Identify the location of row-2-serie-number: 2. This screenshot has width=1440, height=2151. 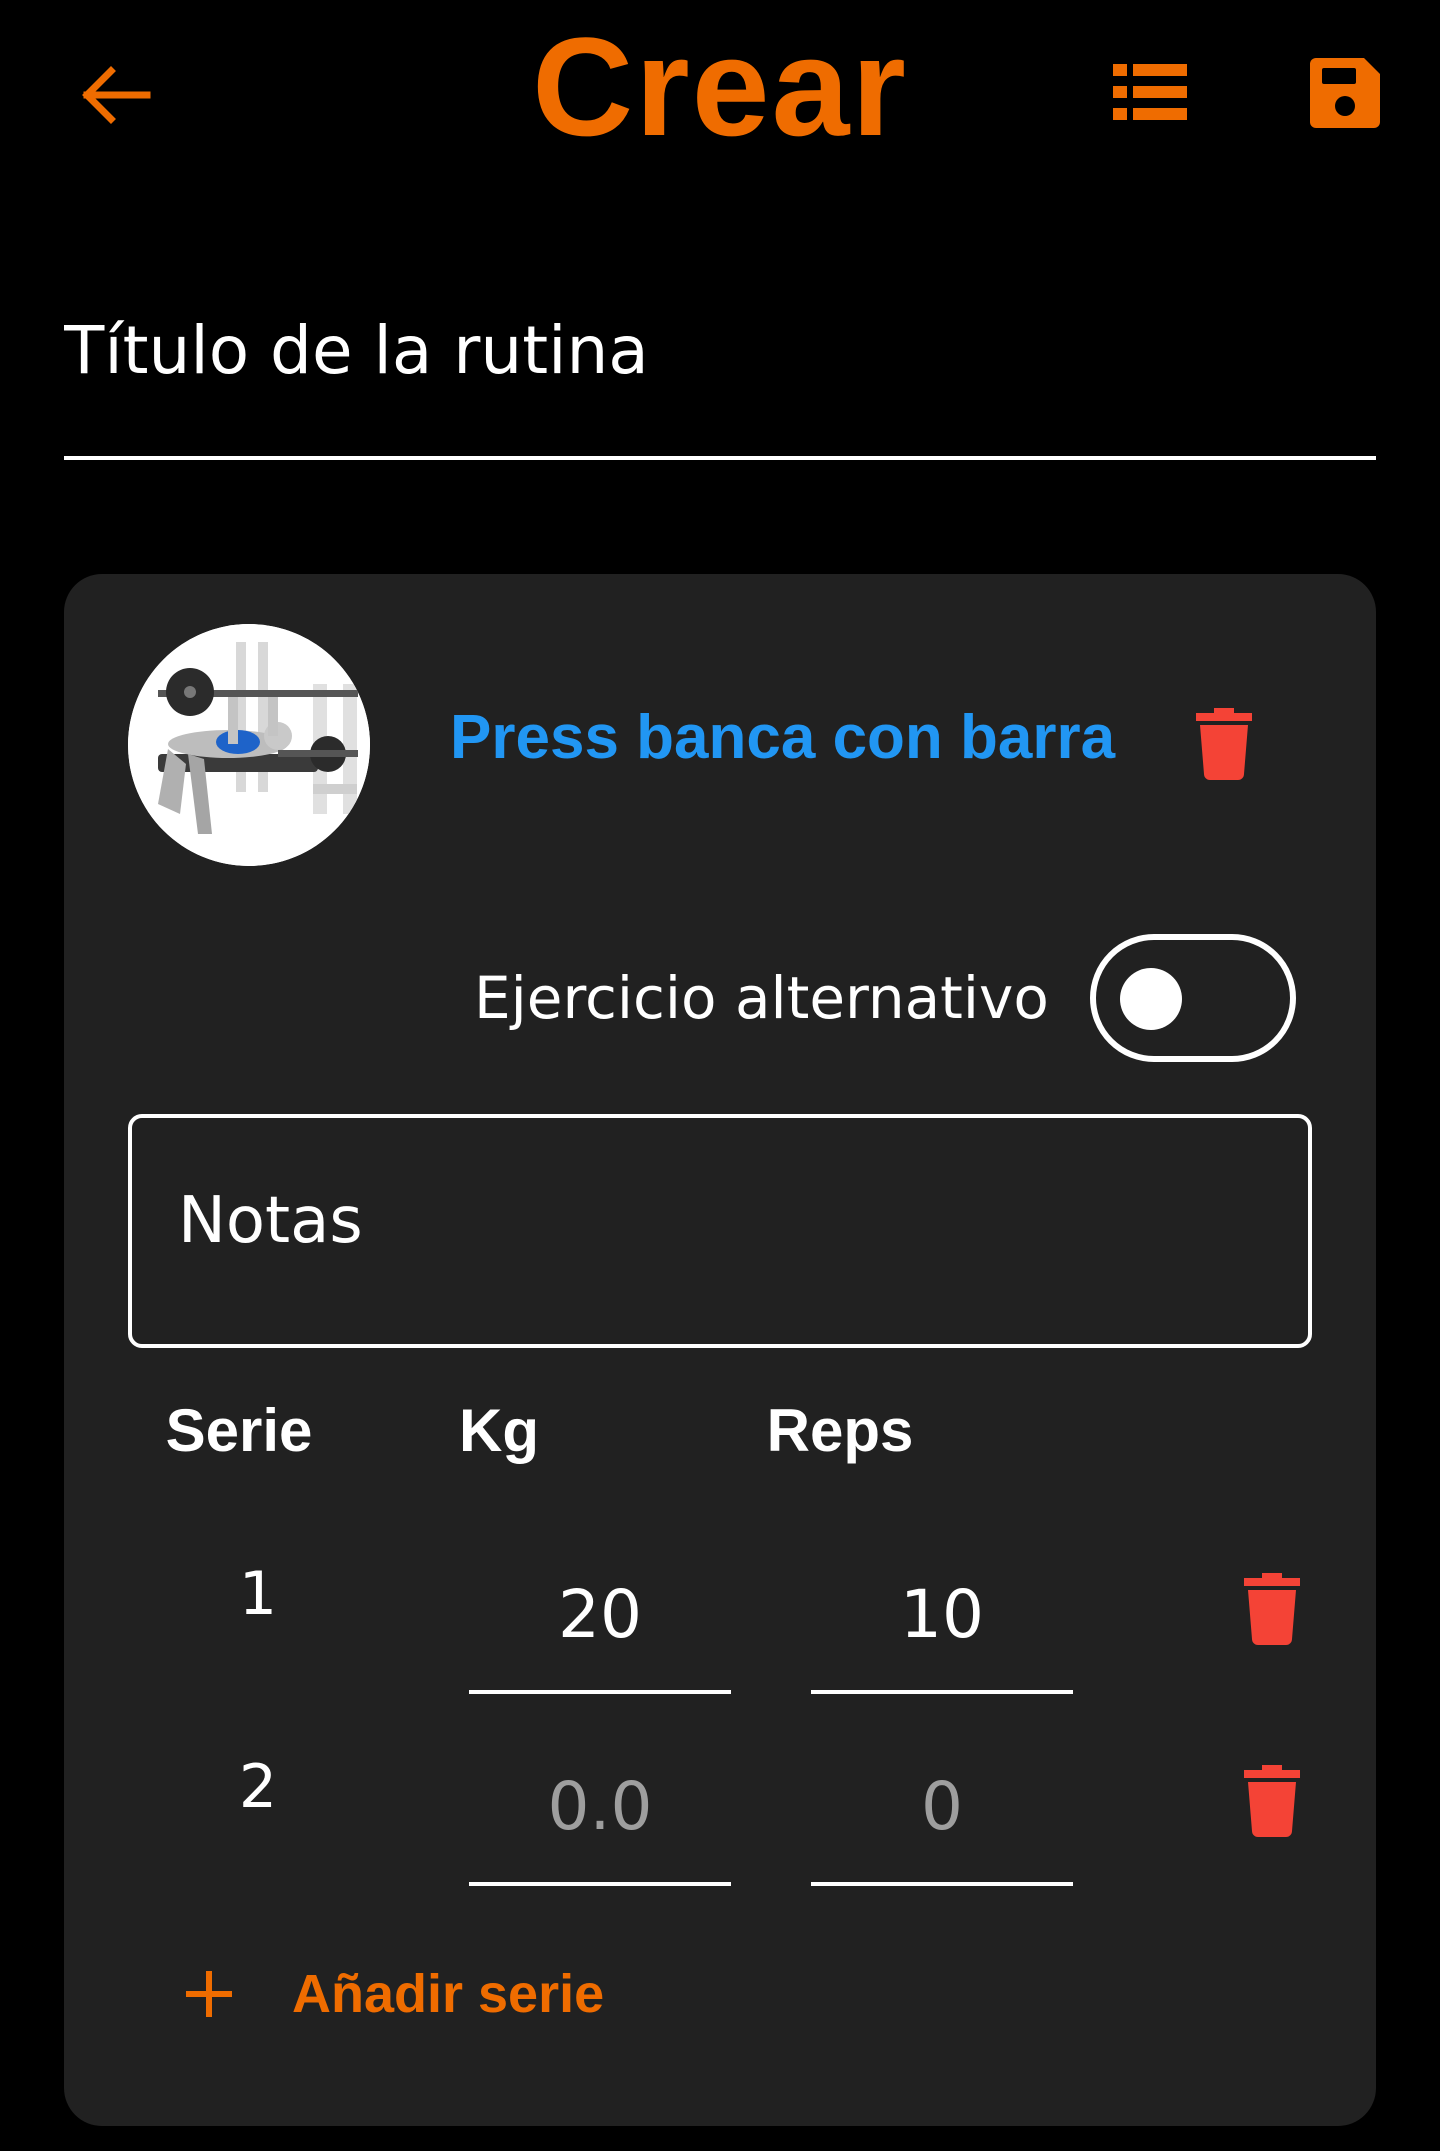
(258, 1787).